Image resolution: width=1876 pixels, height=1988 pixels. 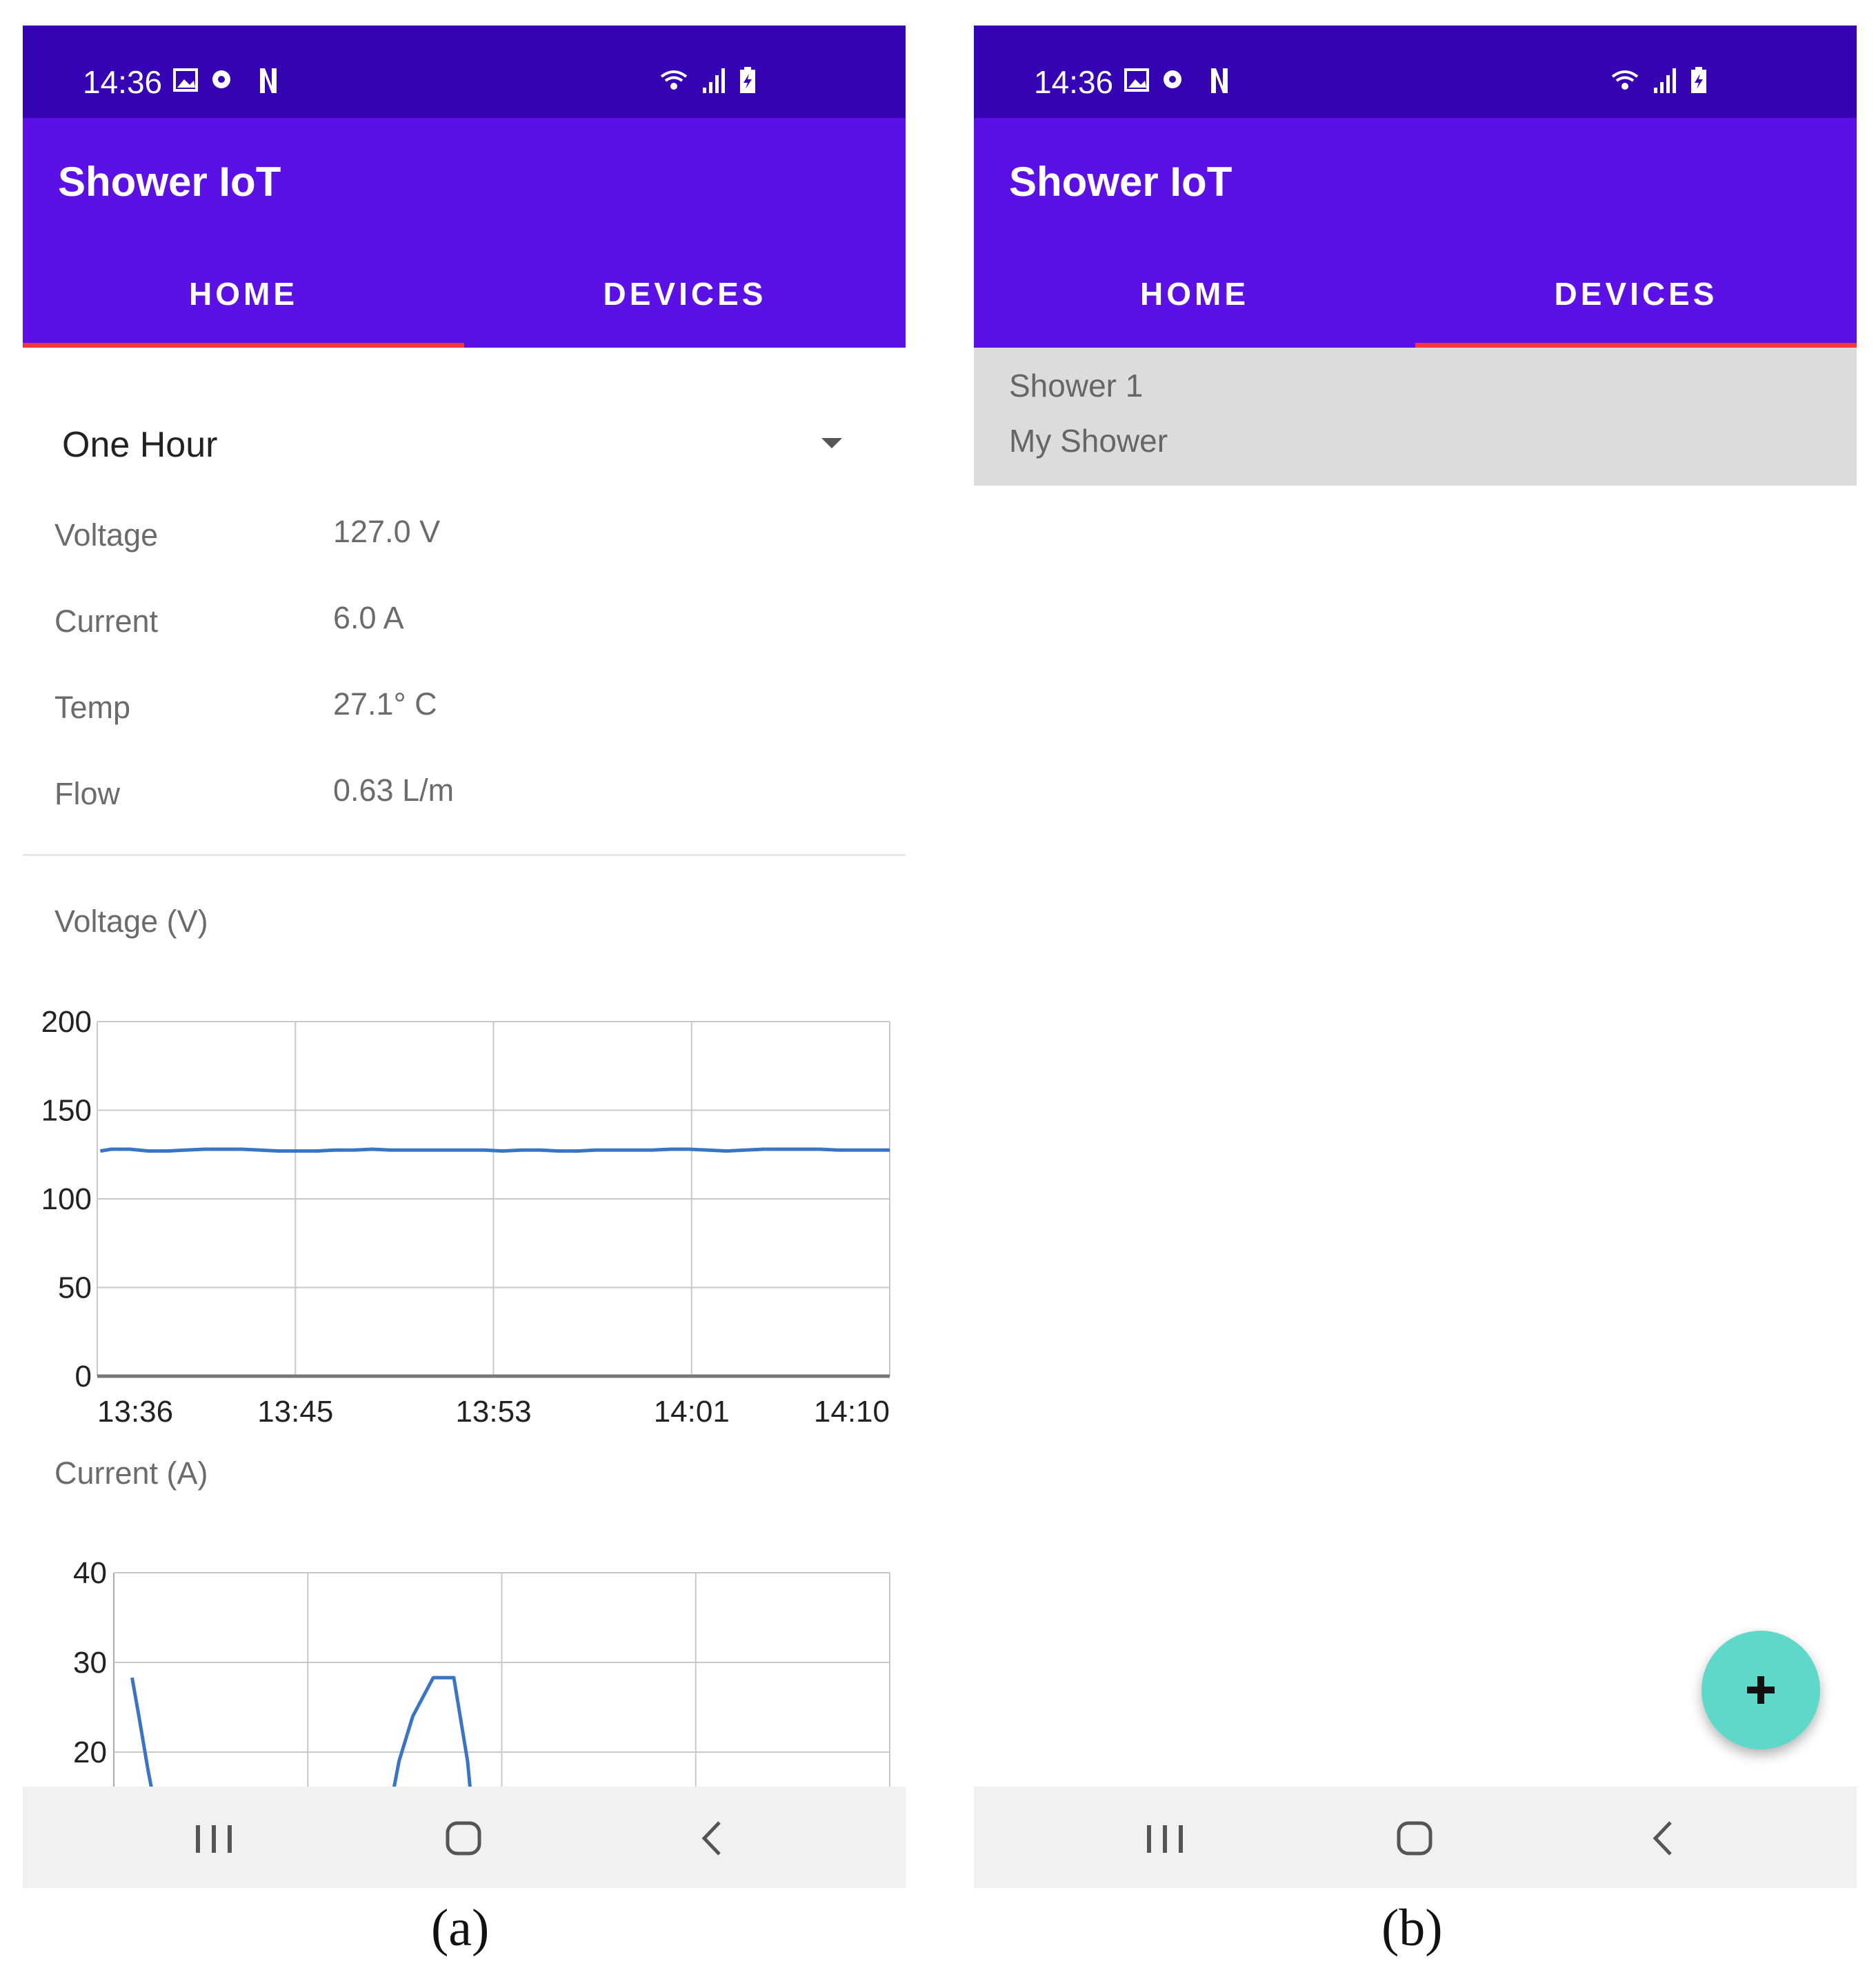 I want to click on y-tick-label: 200, so click(x=66, y=1022).